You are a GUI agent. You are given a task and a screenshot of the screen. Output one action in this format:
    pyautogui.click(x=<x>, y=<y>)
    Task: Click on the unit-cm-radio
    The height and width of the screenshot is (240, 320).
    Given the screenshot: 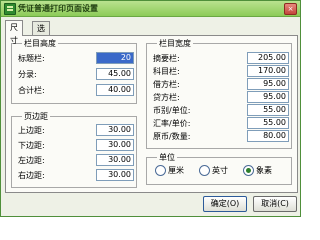 What is the action you would take?
    pyautogui.click(x=160, y=170)
    